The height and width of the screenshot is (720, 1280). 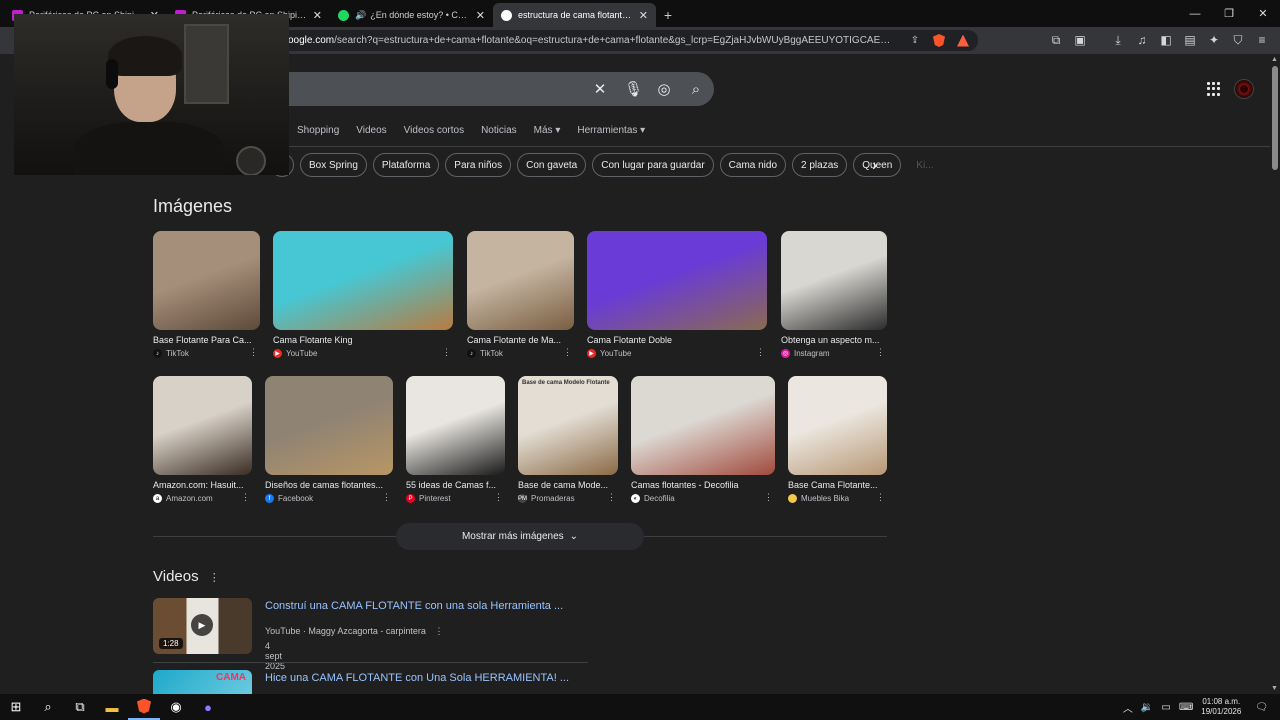 I want to click on discord-icon: ●, so click(x=208, y=707).